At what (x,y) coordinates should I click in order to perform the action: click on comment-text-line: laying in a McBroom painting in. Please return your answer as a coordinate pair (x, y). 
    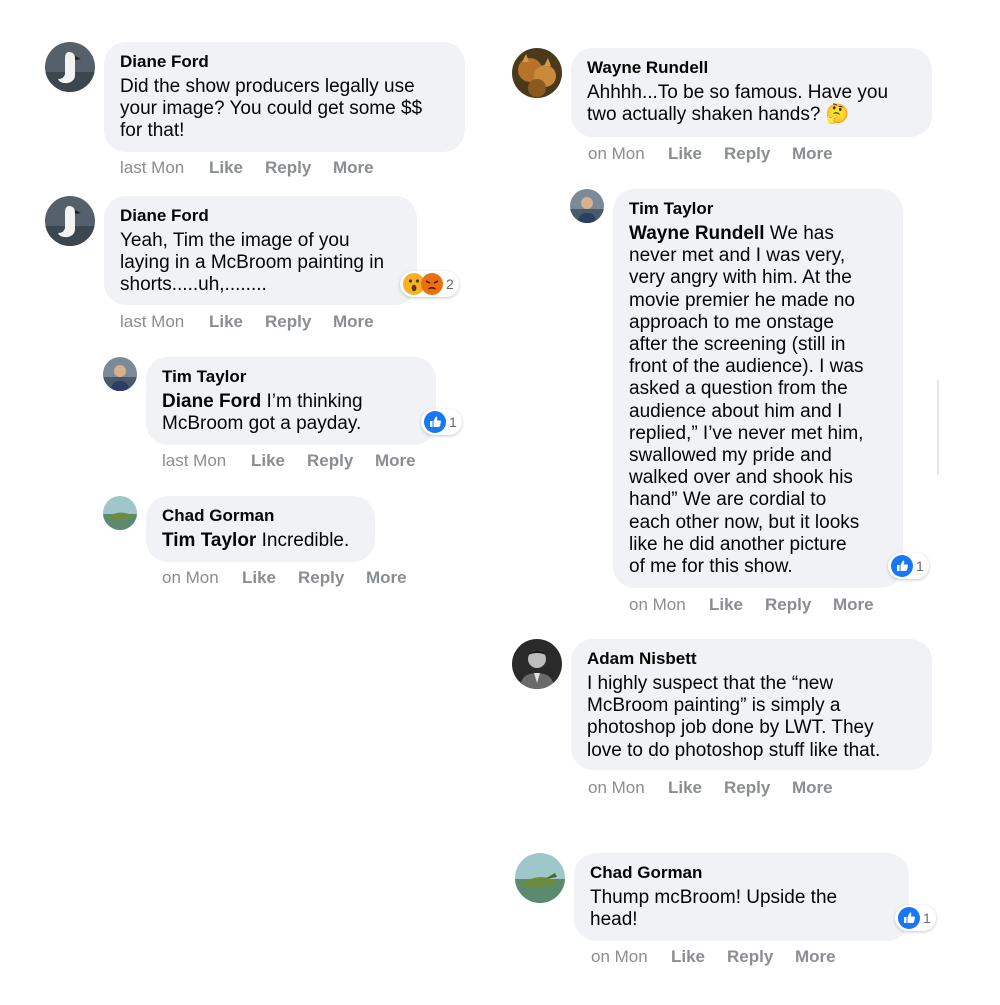
    Looking at the image, I should click on (252, 263).